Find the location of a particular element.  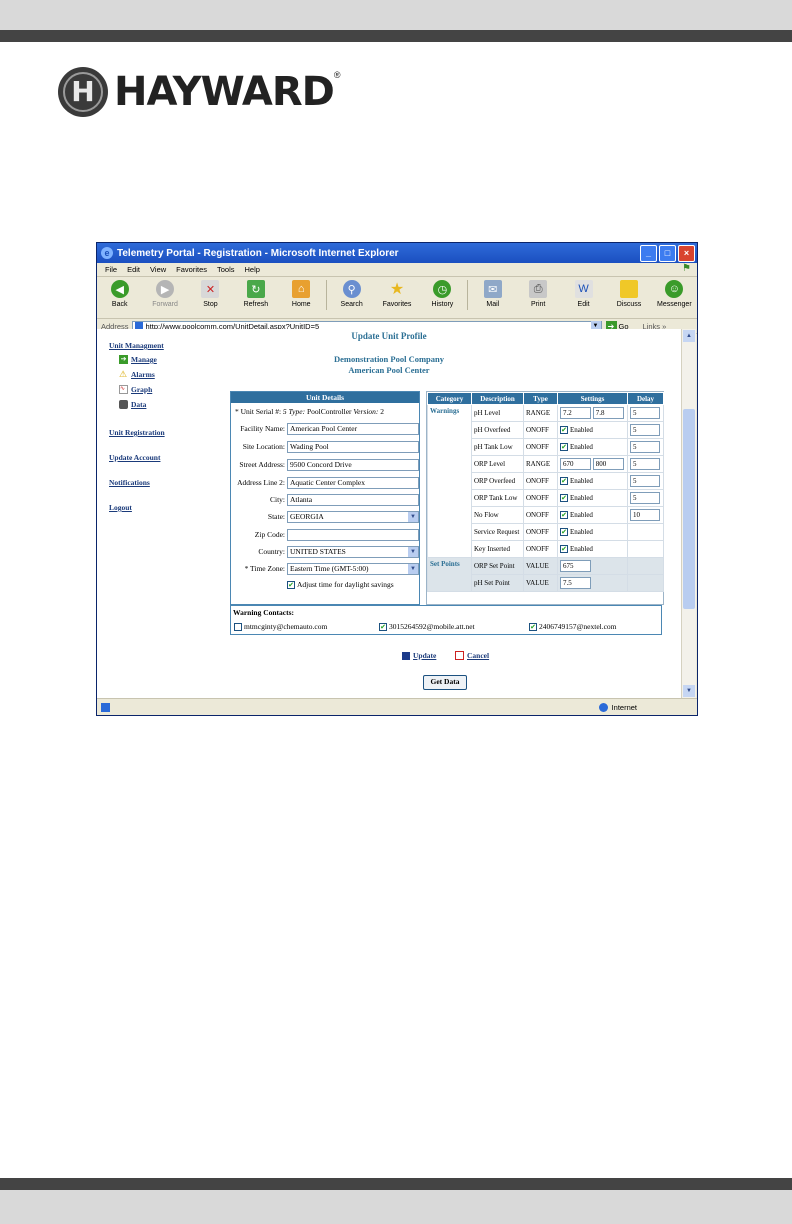

mail-button: ✉ Mail is located at coordinates (492, 294).